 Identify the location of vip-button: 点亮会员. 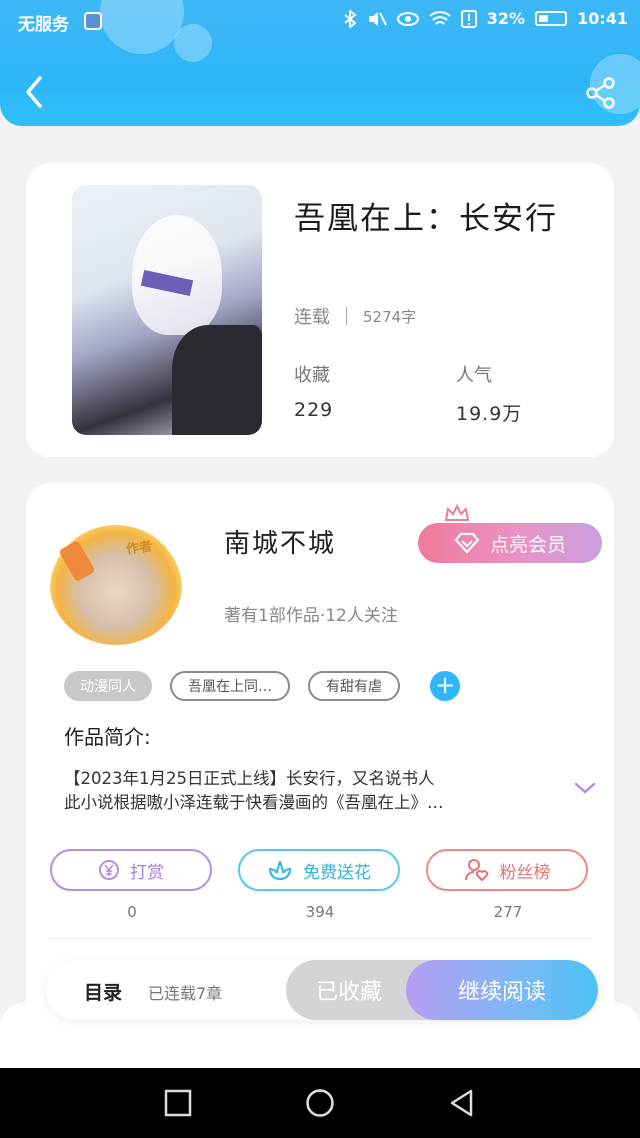
(510, 543).